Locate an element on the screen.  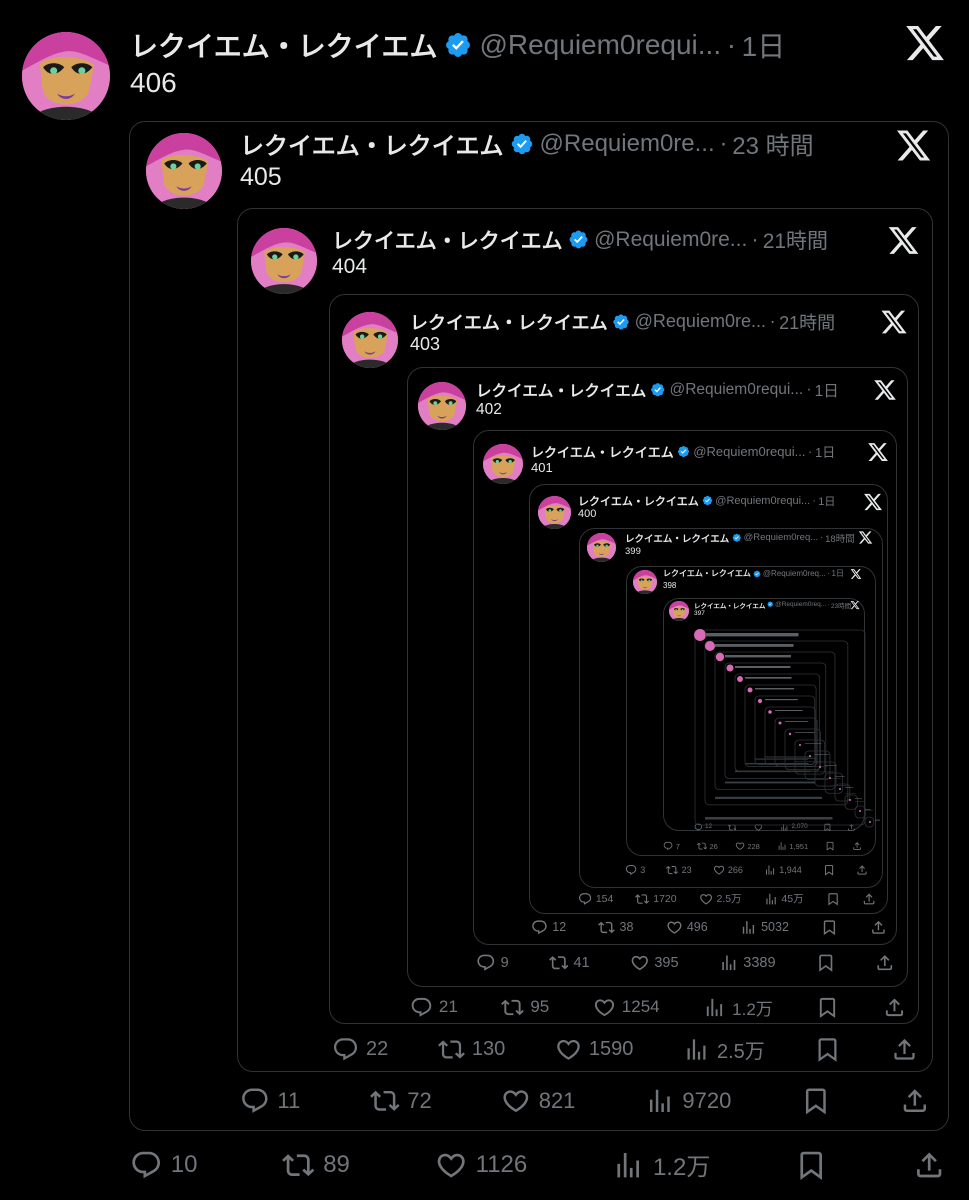
like-button: 496 is located at coordinates (687, 927).